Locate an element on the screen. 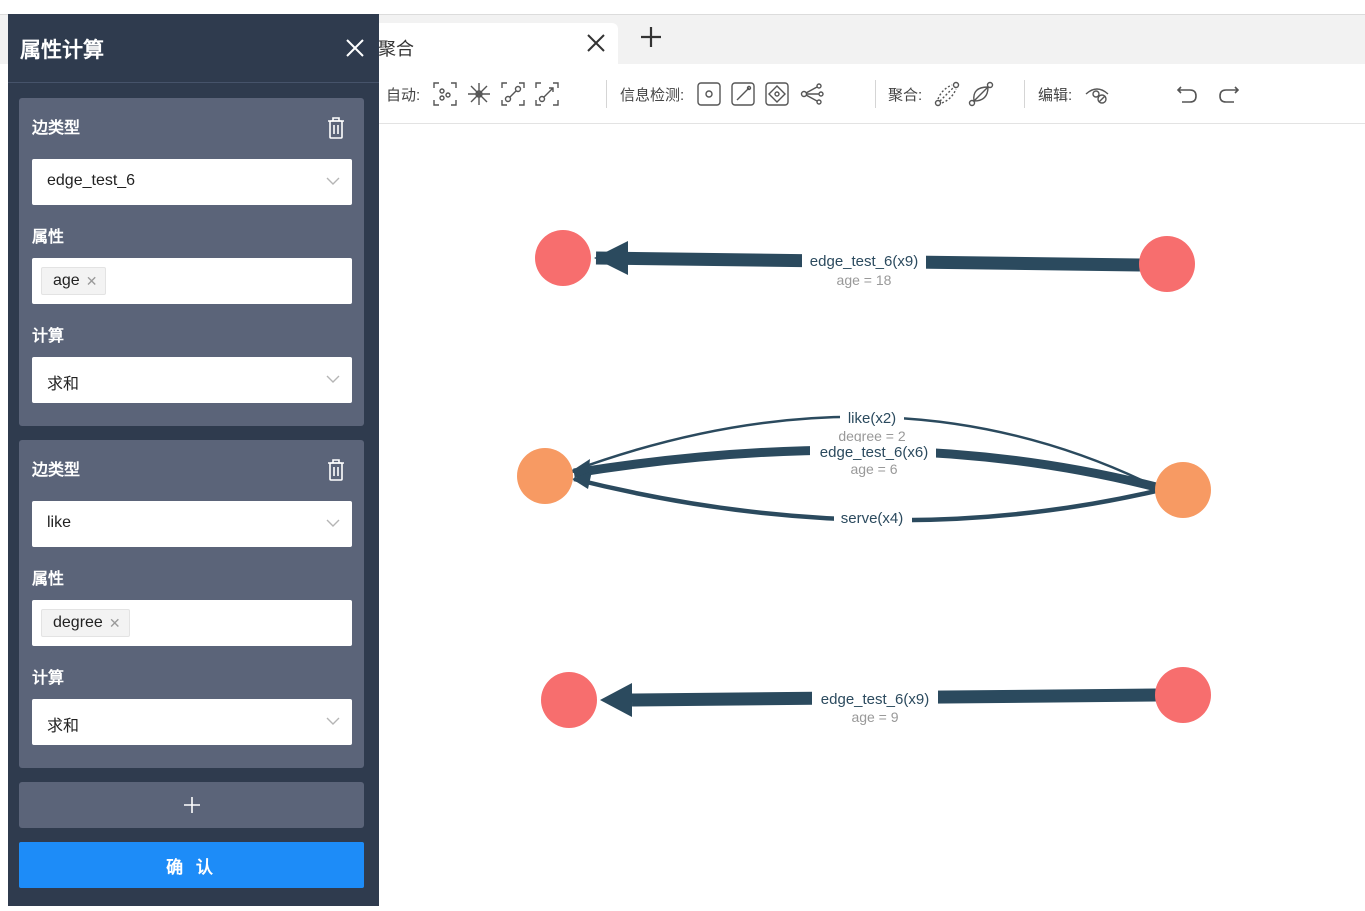 This screenshot has width=1365, height=911. panel-title: 属性计算 is located at coordinates (62, 50).